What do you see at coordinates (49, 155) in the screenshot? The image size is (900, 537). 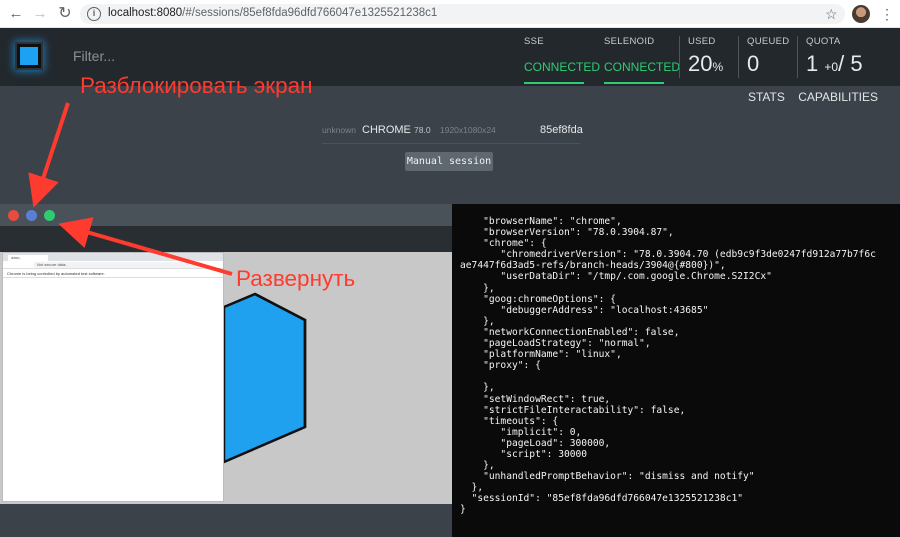 I see `unlock-arrow` at bounding box center [49, 155].